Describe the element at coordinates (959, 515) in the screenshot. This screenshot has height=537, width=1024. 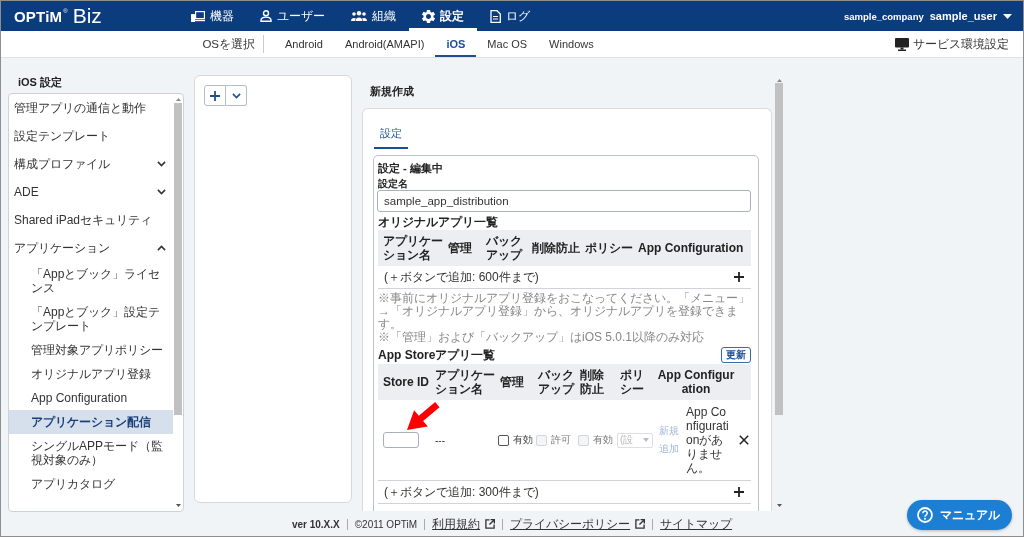
I see `manual-button: マニュアル` at that location.